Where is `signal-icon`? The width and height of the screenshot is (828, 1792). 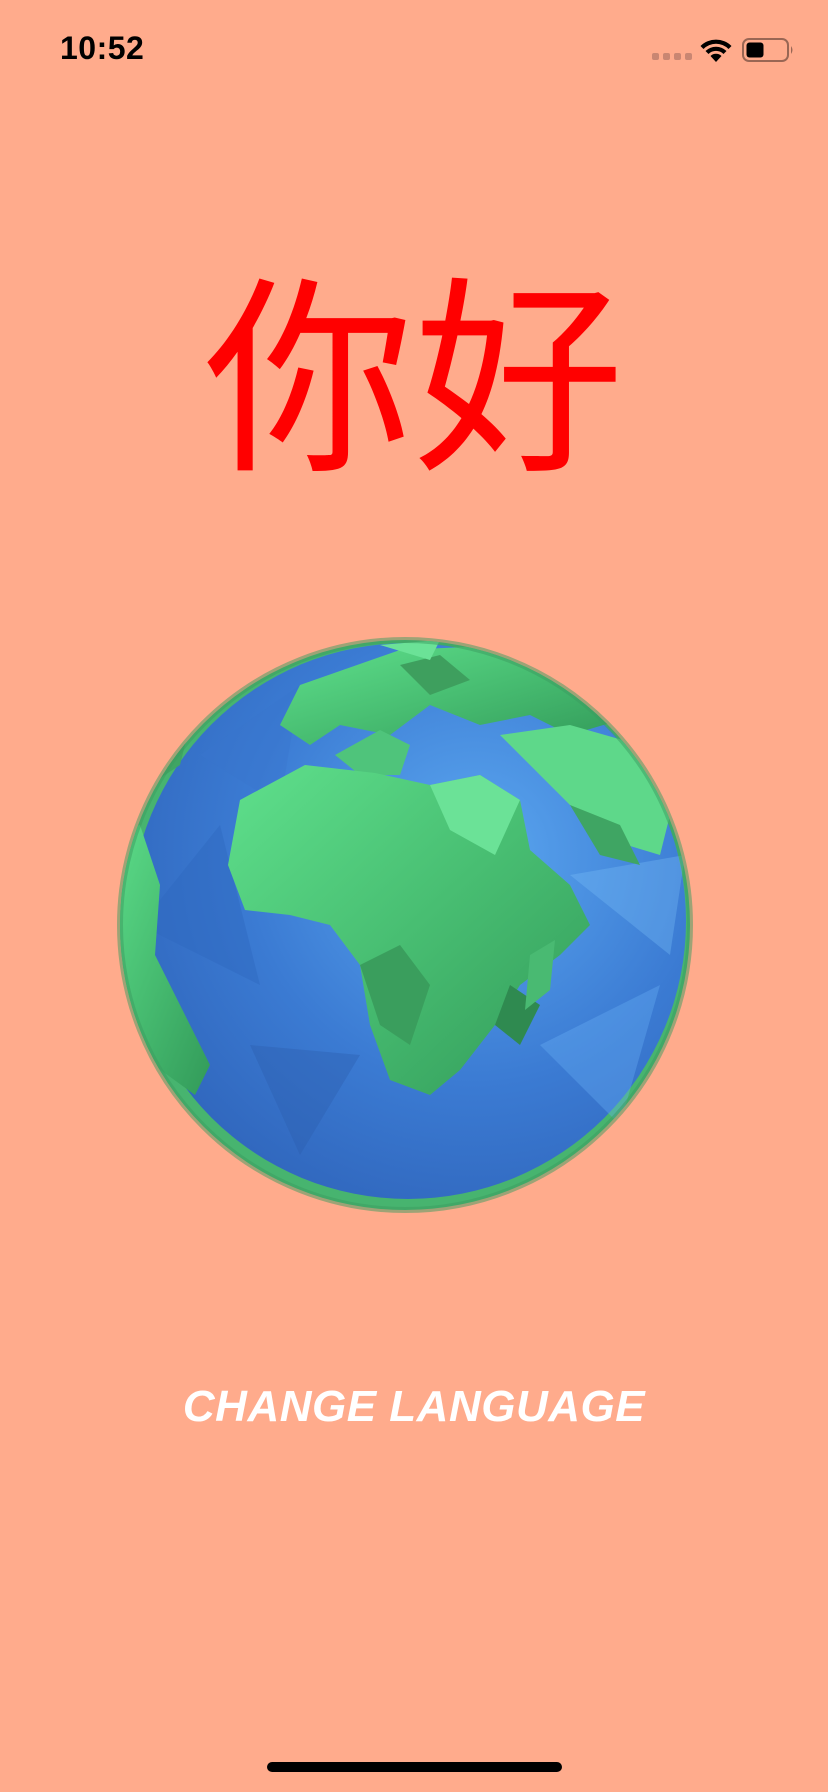 signal-icon is located at coordinates (672, 56).